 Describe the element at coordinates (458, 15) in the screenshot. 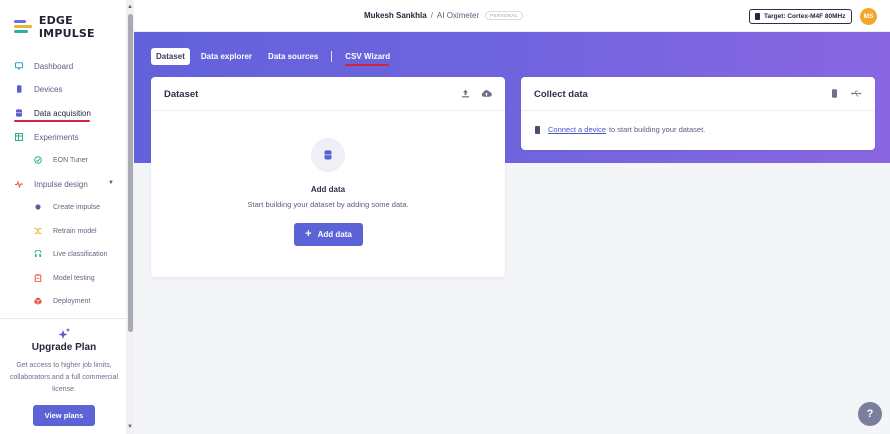

I see `breadcrumb-project: AI Oximeter` at that location.